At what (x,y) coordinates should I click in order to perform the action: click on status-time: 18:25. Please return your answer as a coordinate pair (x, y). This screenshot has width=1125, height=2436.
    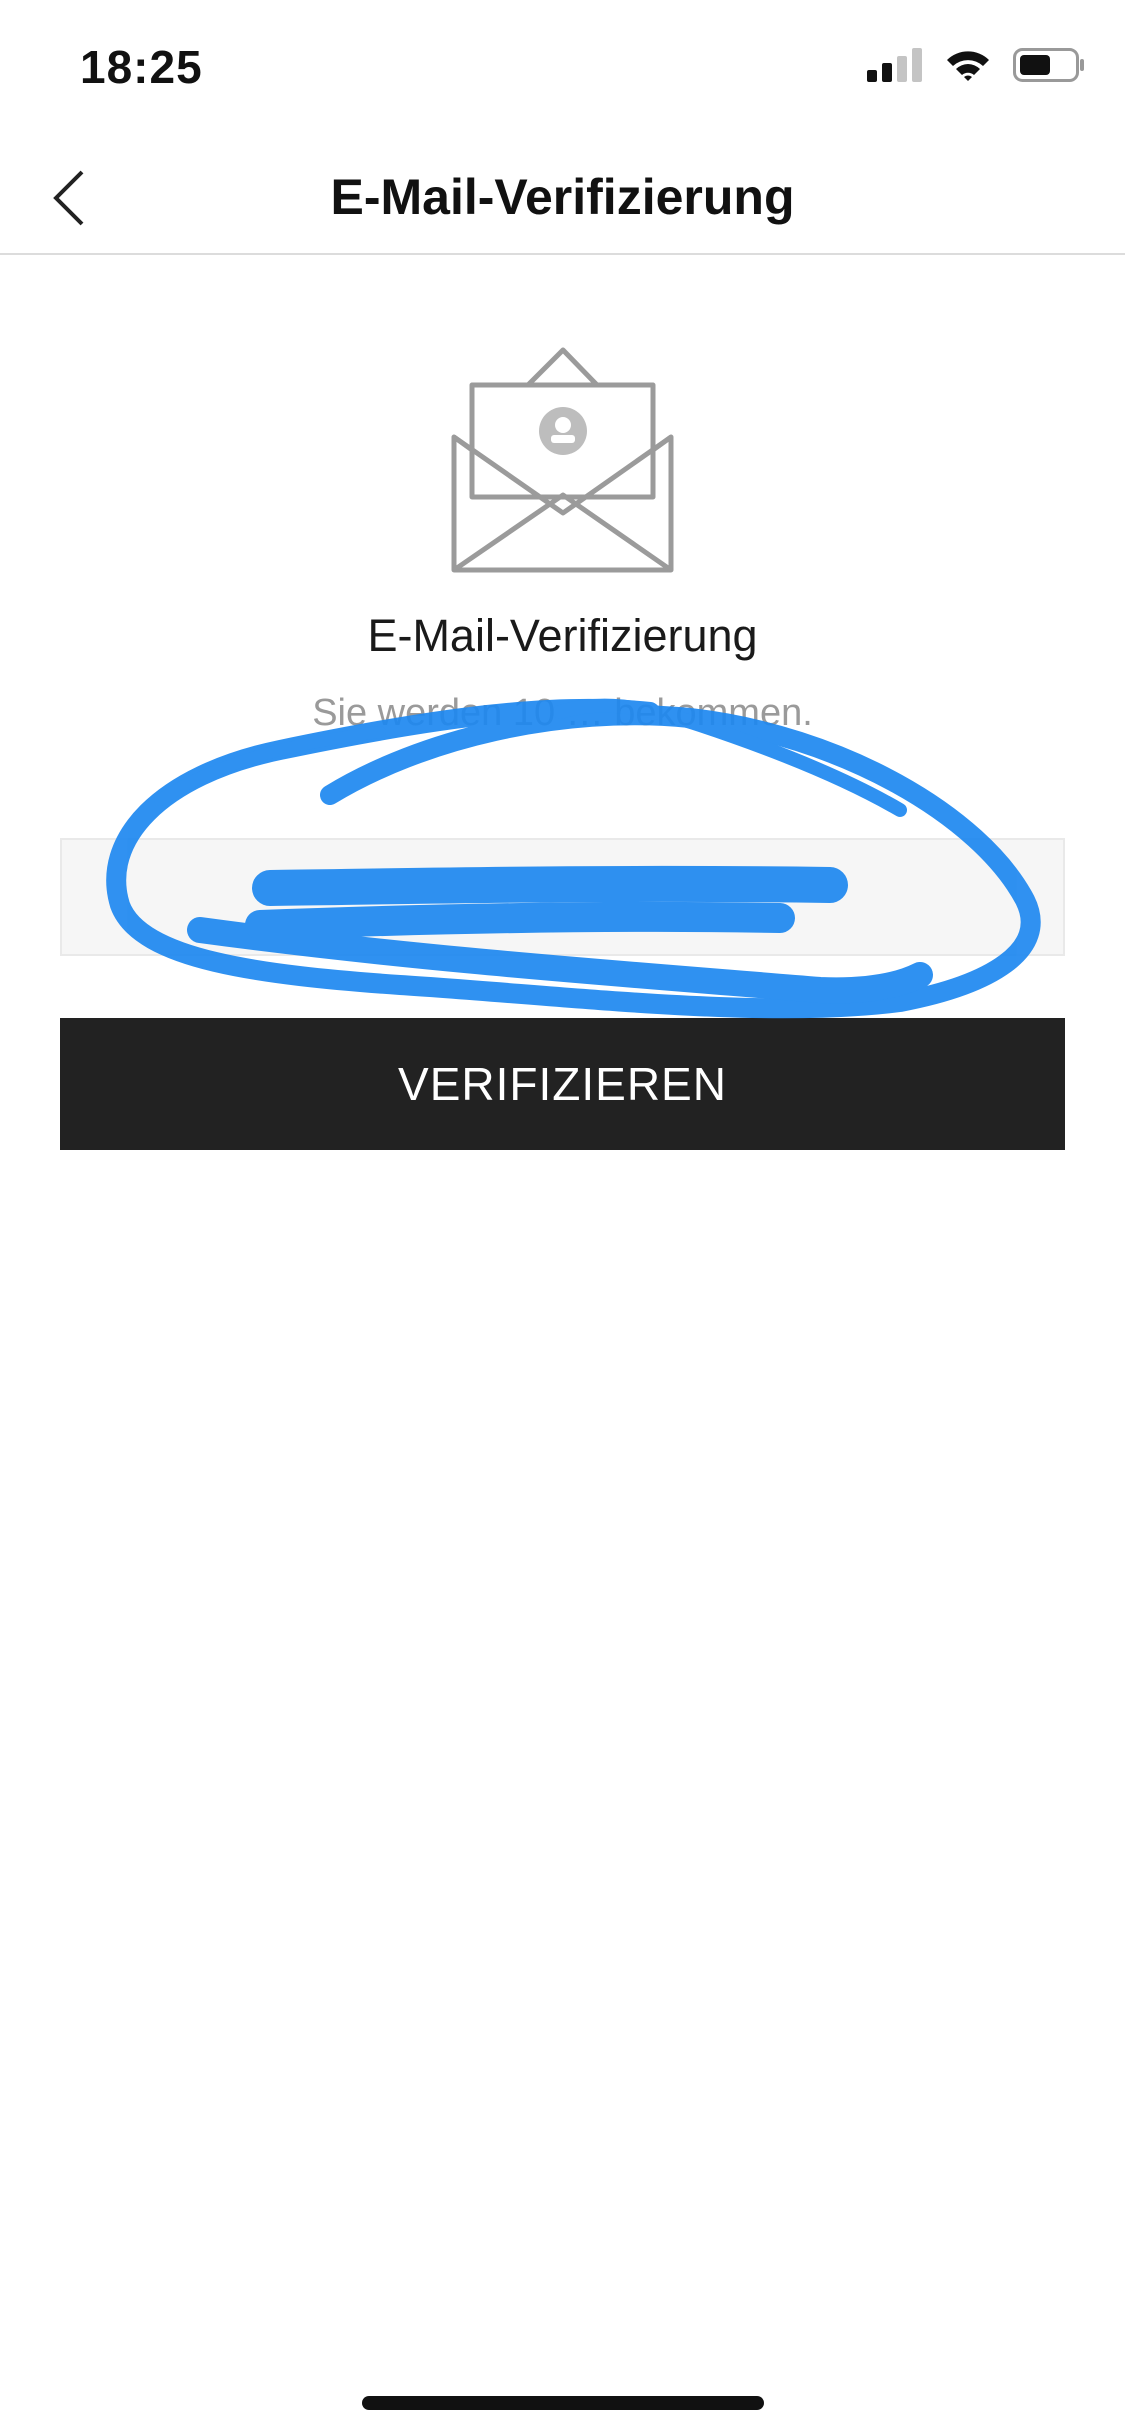
    Looking at the image, I should click on (141, 67).